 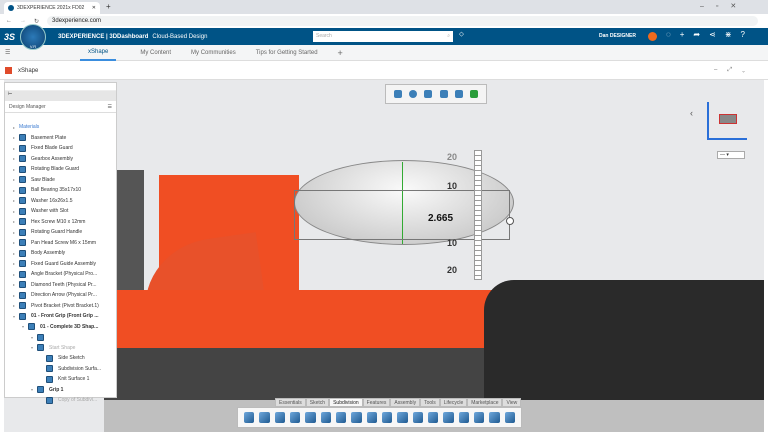 What do you see at coordinates (110, 107) in the screenshot?
I see `menu-icon: ☰` at bounding box center [110, 107].